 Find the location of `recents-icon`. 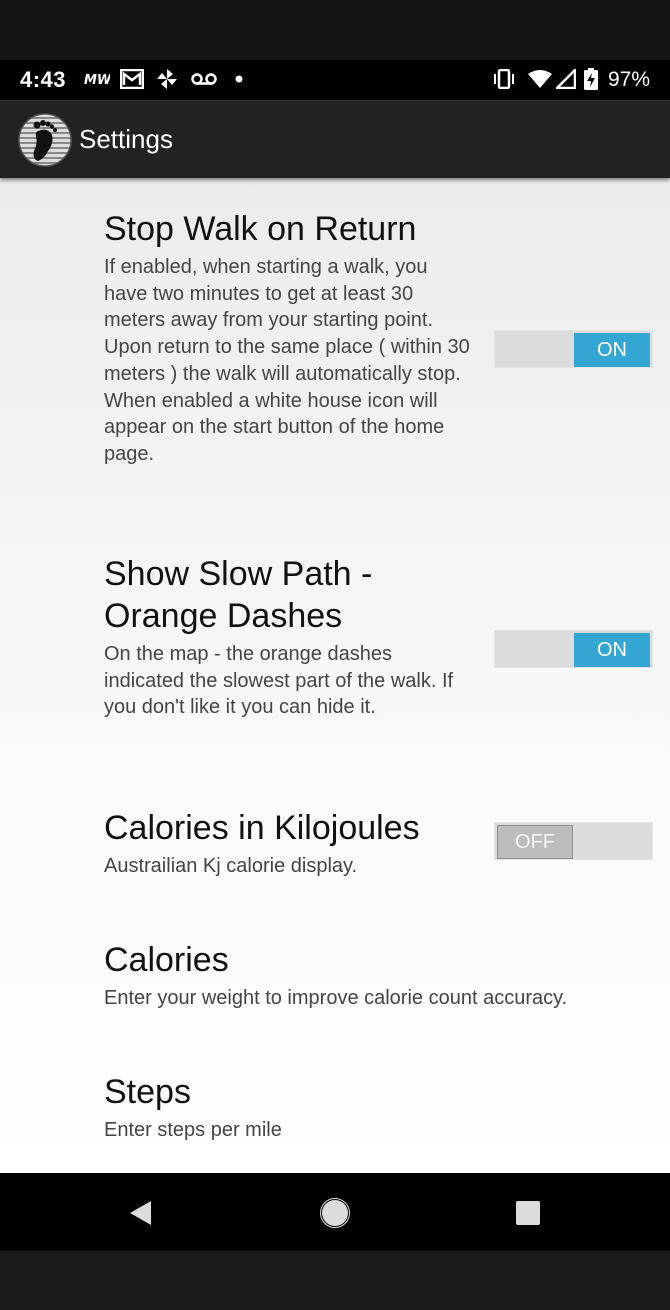

recents-icon is located at coordinates (528, 1213).